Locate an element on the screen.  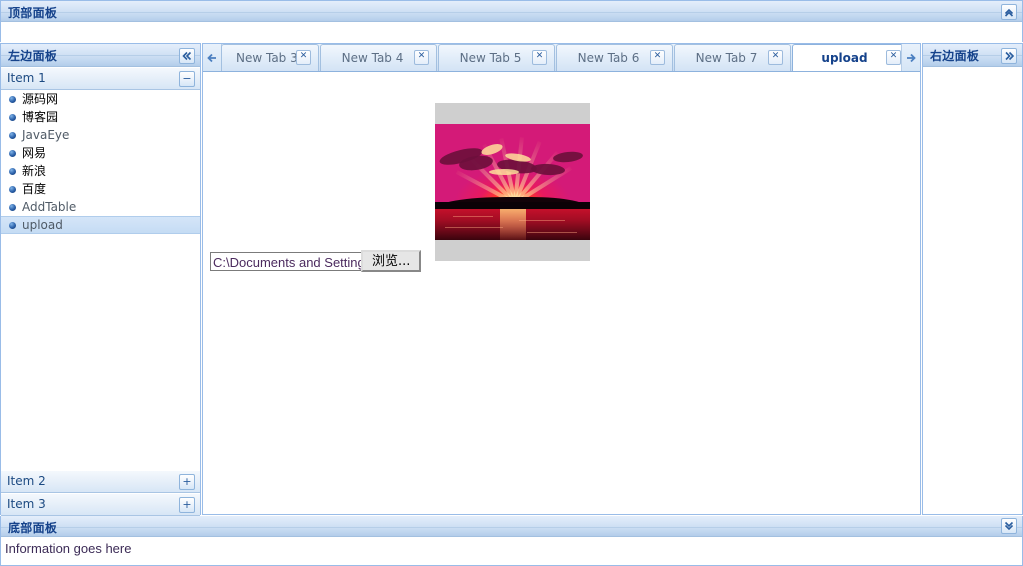
left-panel-collapse-button is located at coordinates (187, 56).